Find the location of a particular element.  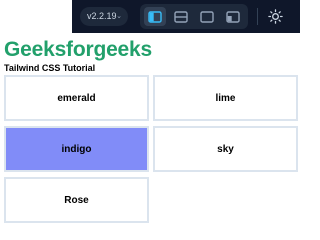

preview-only-button is located at coordinates (207, 16).